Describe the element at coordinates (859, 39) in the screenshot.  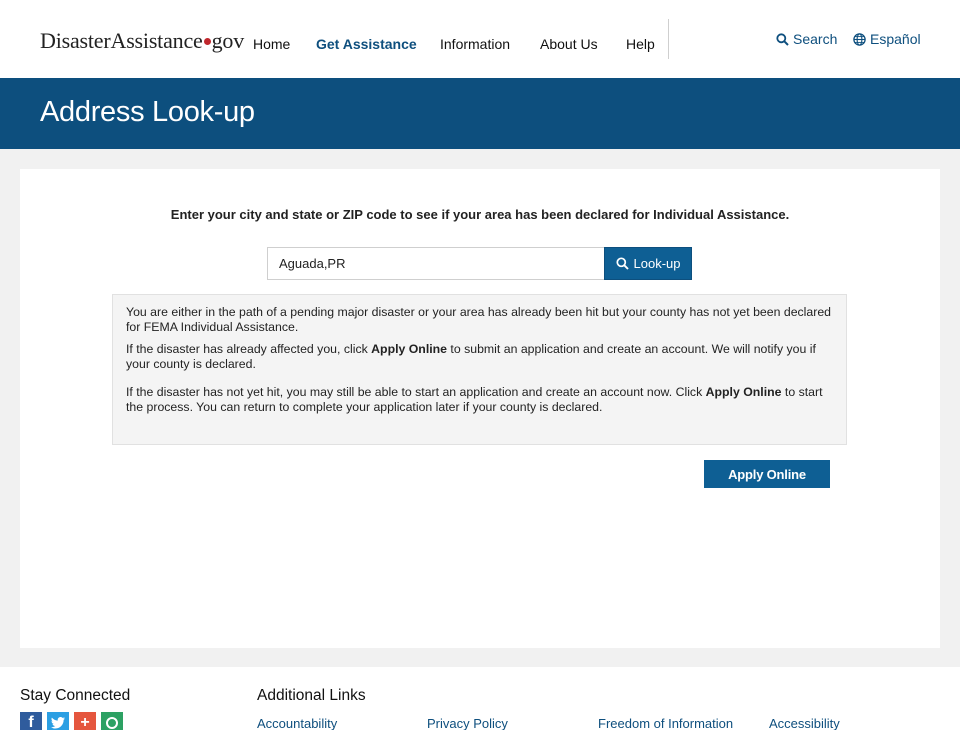
I see `globe-icon` at that location.